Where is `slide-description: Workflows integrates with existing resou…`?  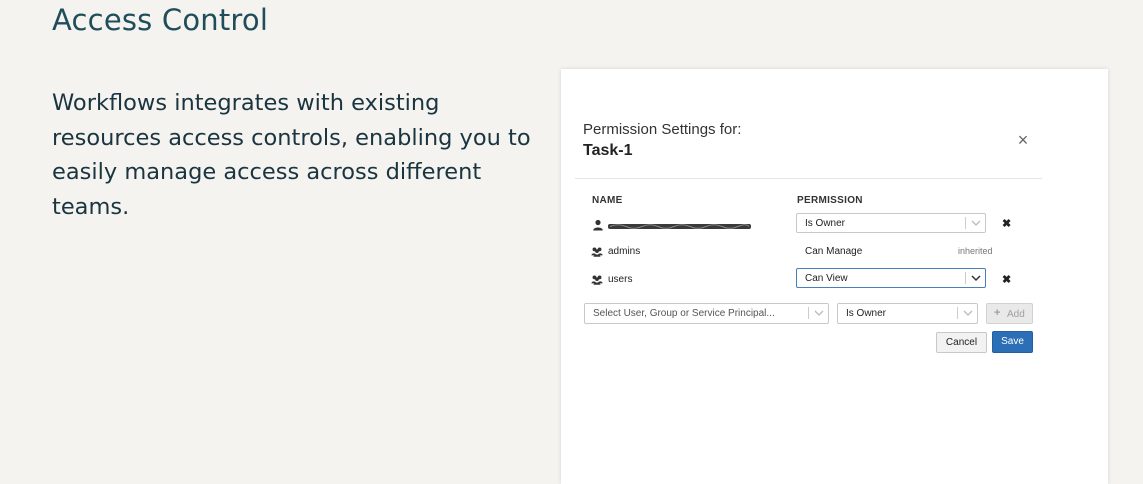
slide-description: Workflows integrates with existing resou… is located at coordinates (291, 155).